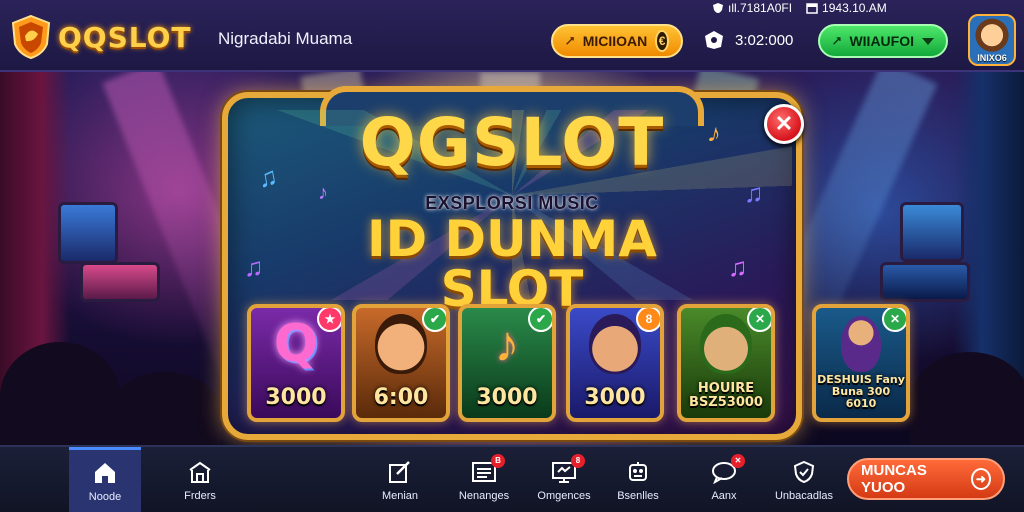 Image resolution: width=1024 pixels, height=512 pixels. Describe the element at coordinates (564, 495) in the screenshot. I see `nav-label: Omgences` at that location.